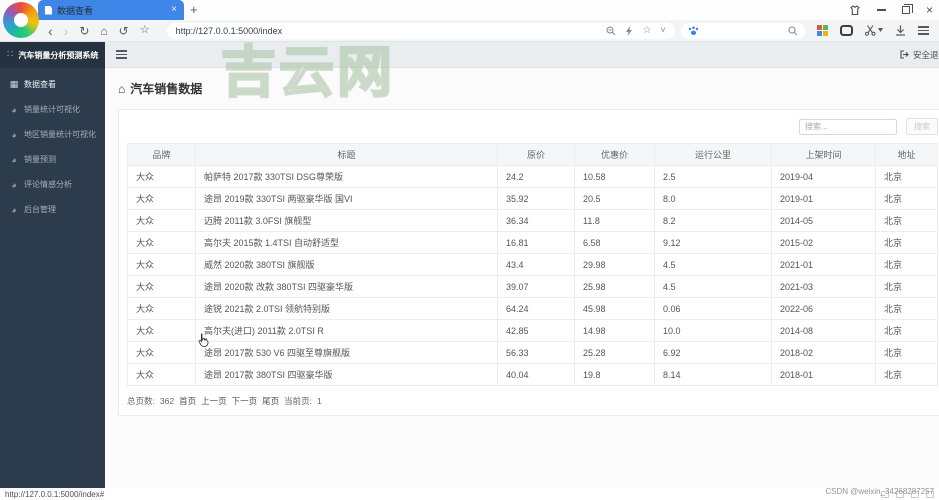 Image resolution: width=939 pixels, height=500 pixels. Describe the element at coordinates (611, 30) in the screenshot. I see `zoom-icon` at that location.